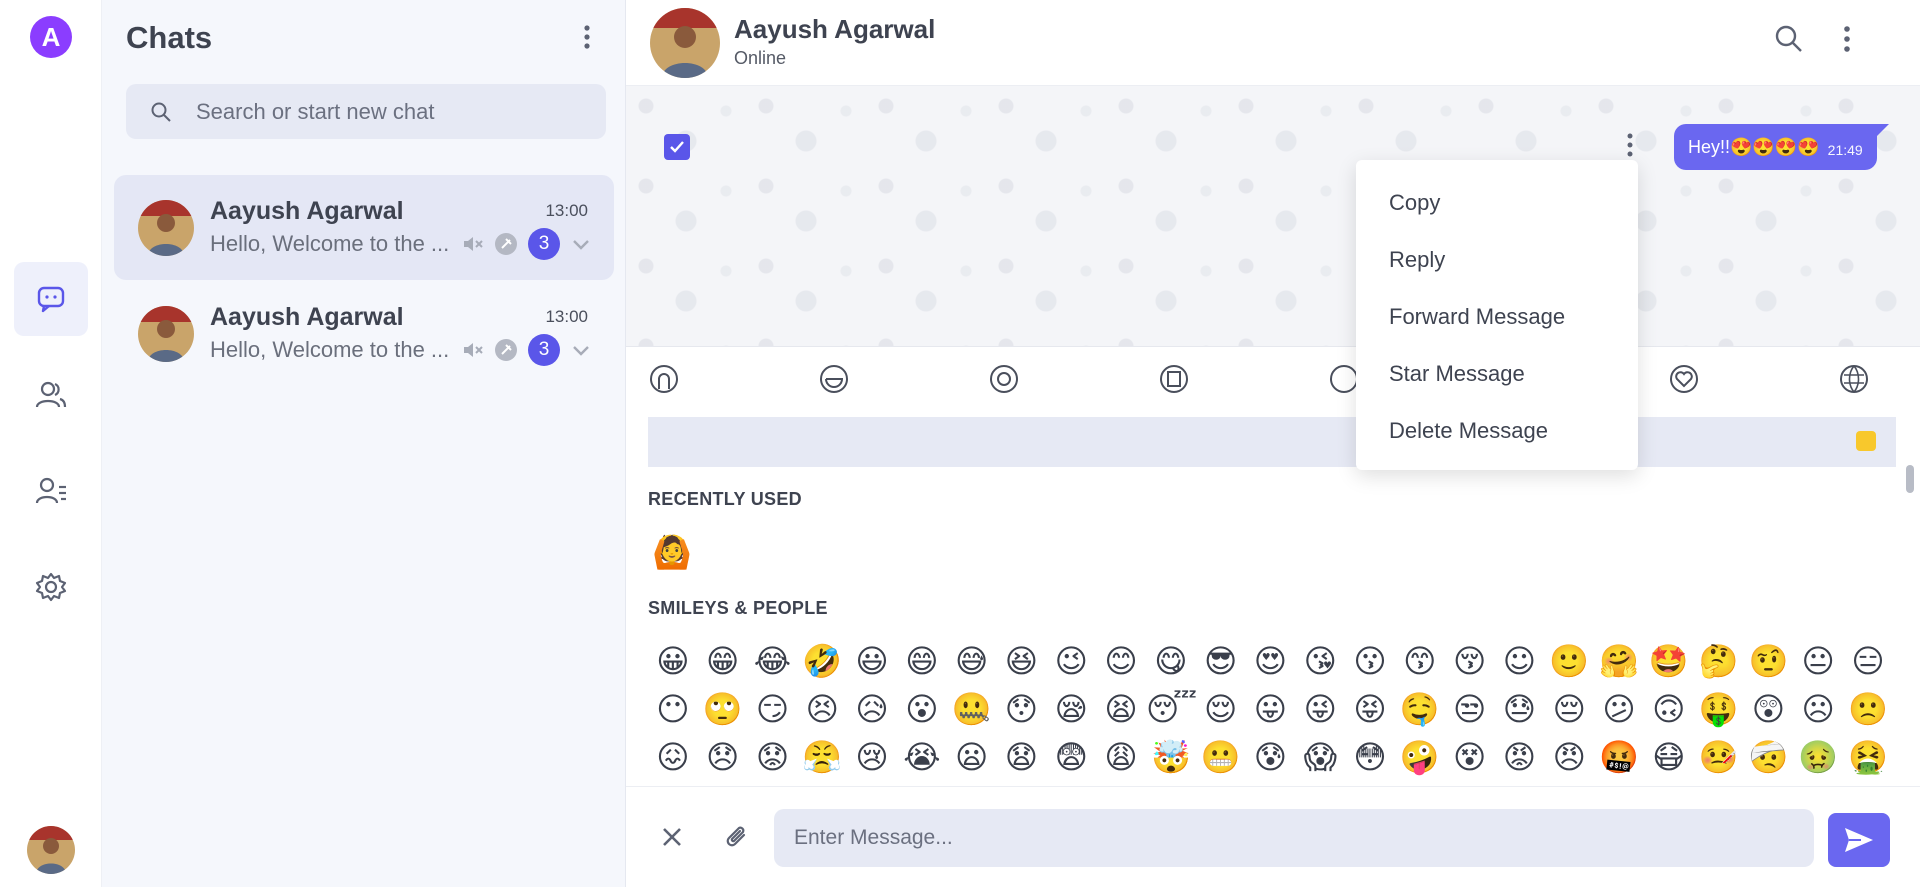 The image size is (1920, 887). What do you see at coordinates (872, 757) in the screenshot?
I see `emoji-item: 😢` at bounding box center [872, 757].